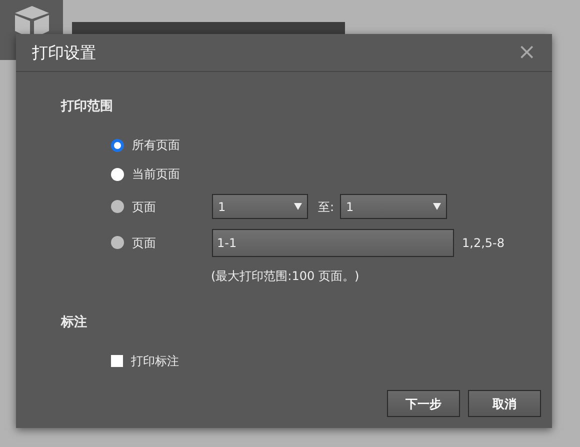  What do you see at coordinates (285, 276) in the screenshot?
I see `range-note: (最大打印范围:100 页面。)` at bounding box center [285, 276].